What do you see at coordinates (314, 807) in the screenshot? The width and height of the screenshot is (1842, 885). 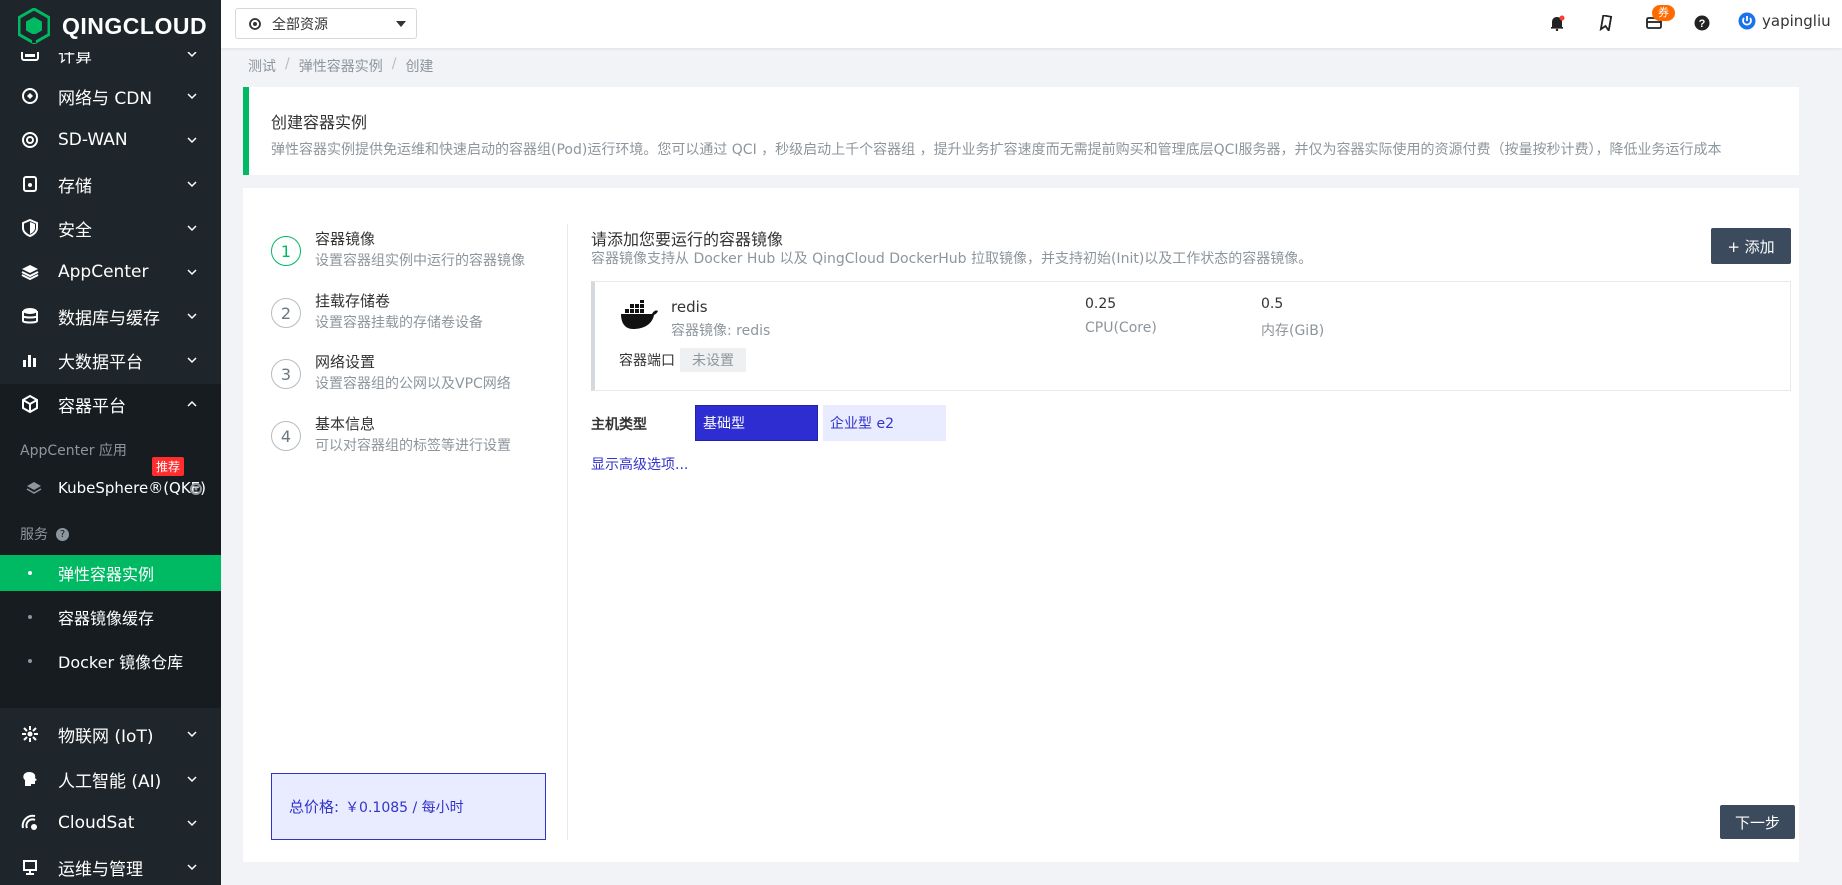 I see `price-label: 总价格:` at bounding box center [314, 807].